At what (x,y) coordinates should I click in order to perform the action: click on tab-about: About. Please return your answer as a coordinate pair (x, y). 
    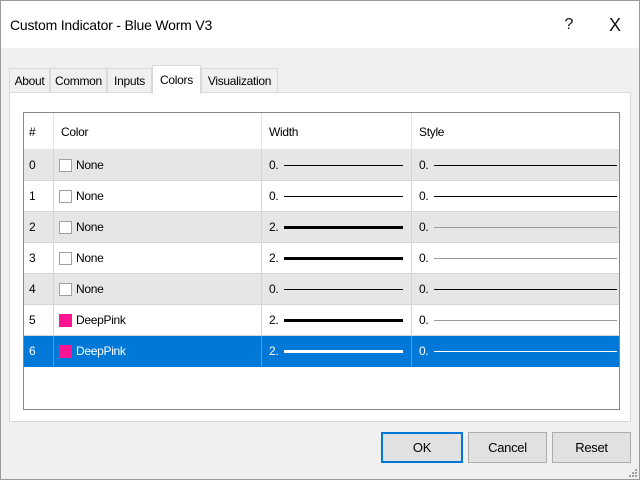
    Looking at the image, I should click on (29, 80).